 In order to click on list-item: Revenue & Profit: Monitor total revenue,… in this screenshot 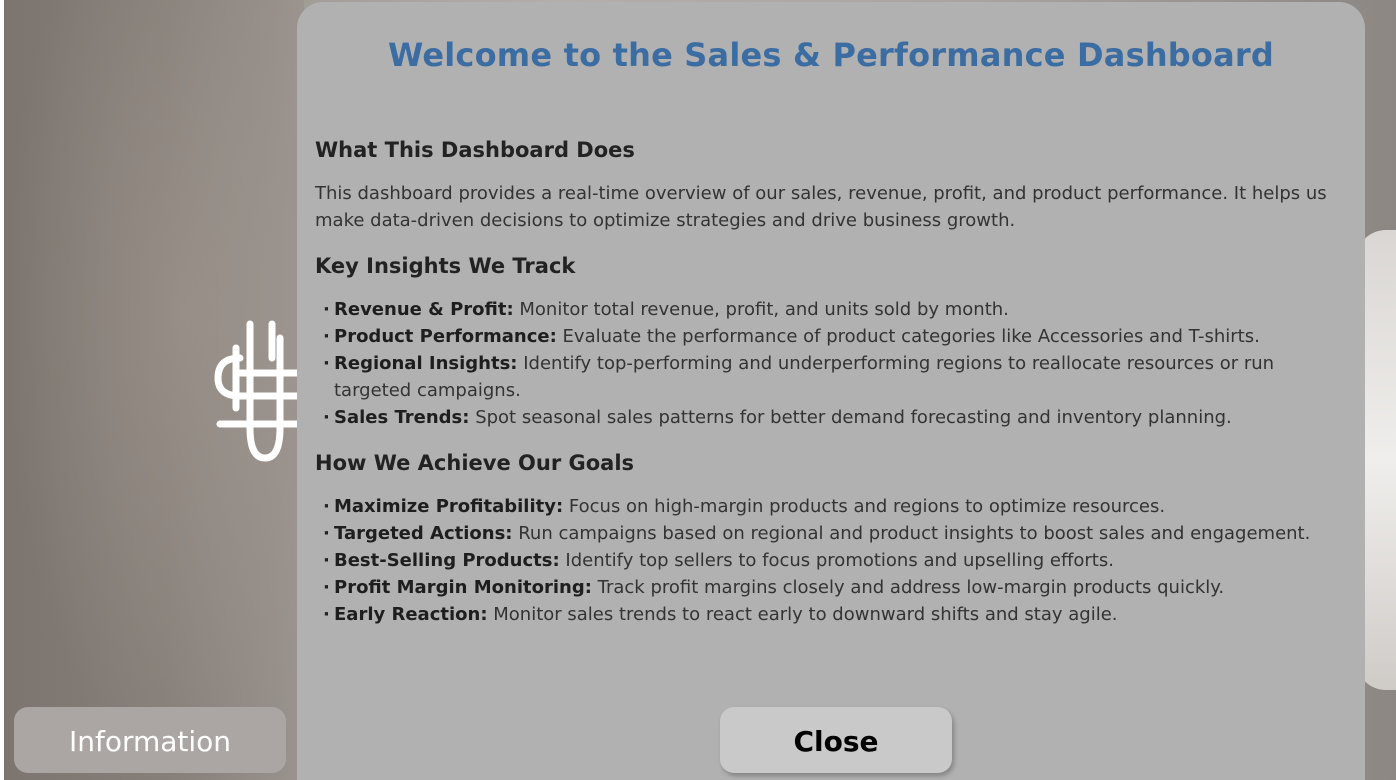, I will do `click(835, 309)`.